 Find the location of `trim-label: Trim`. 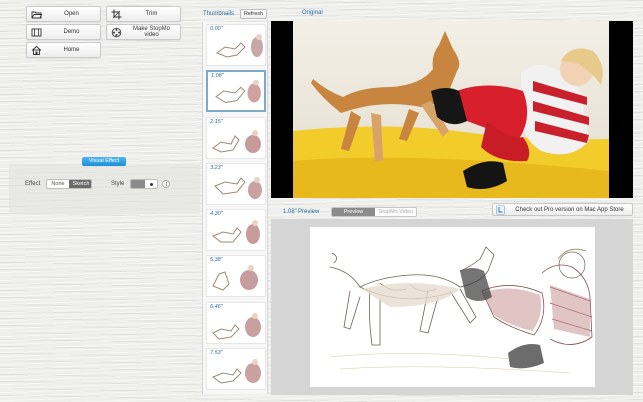

trim-label: Trim is located at coordinates (151, 14).